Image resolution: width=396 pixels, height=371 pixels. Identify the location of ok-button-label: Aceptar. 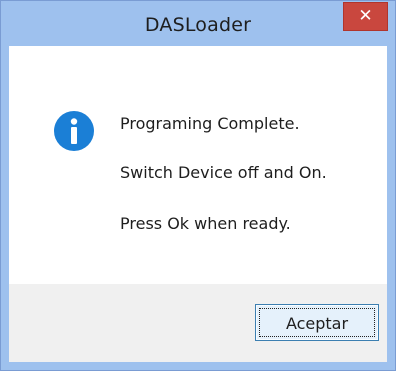
(317, 323).